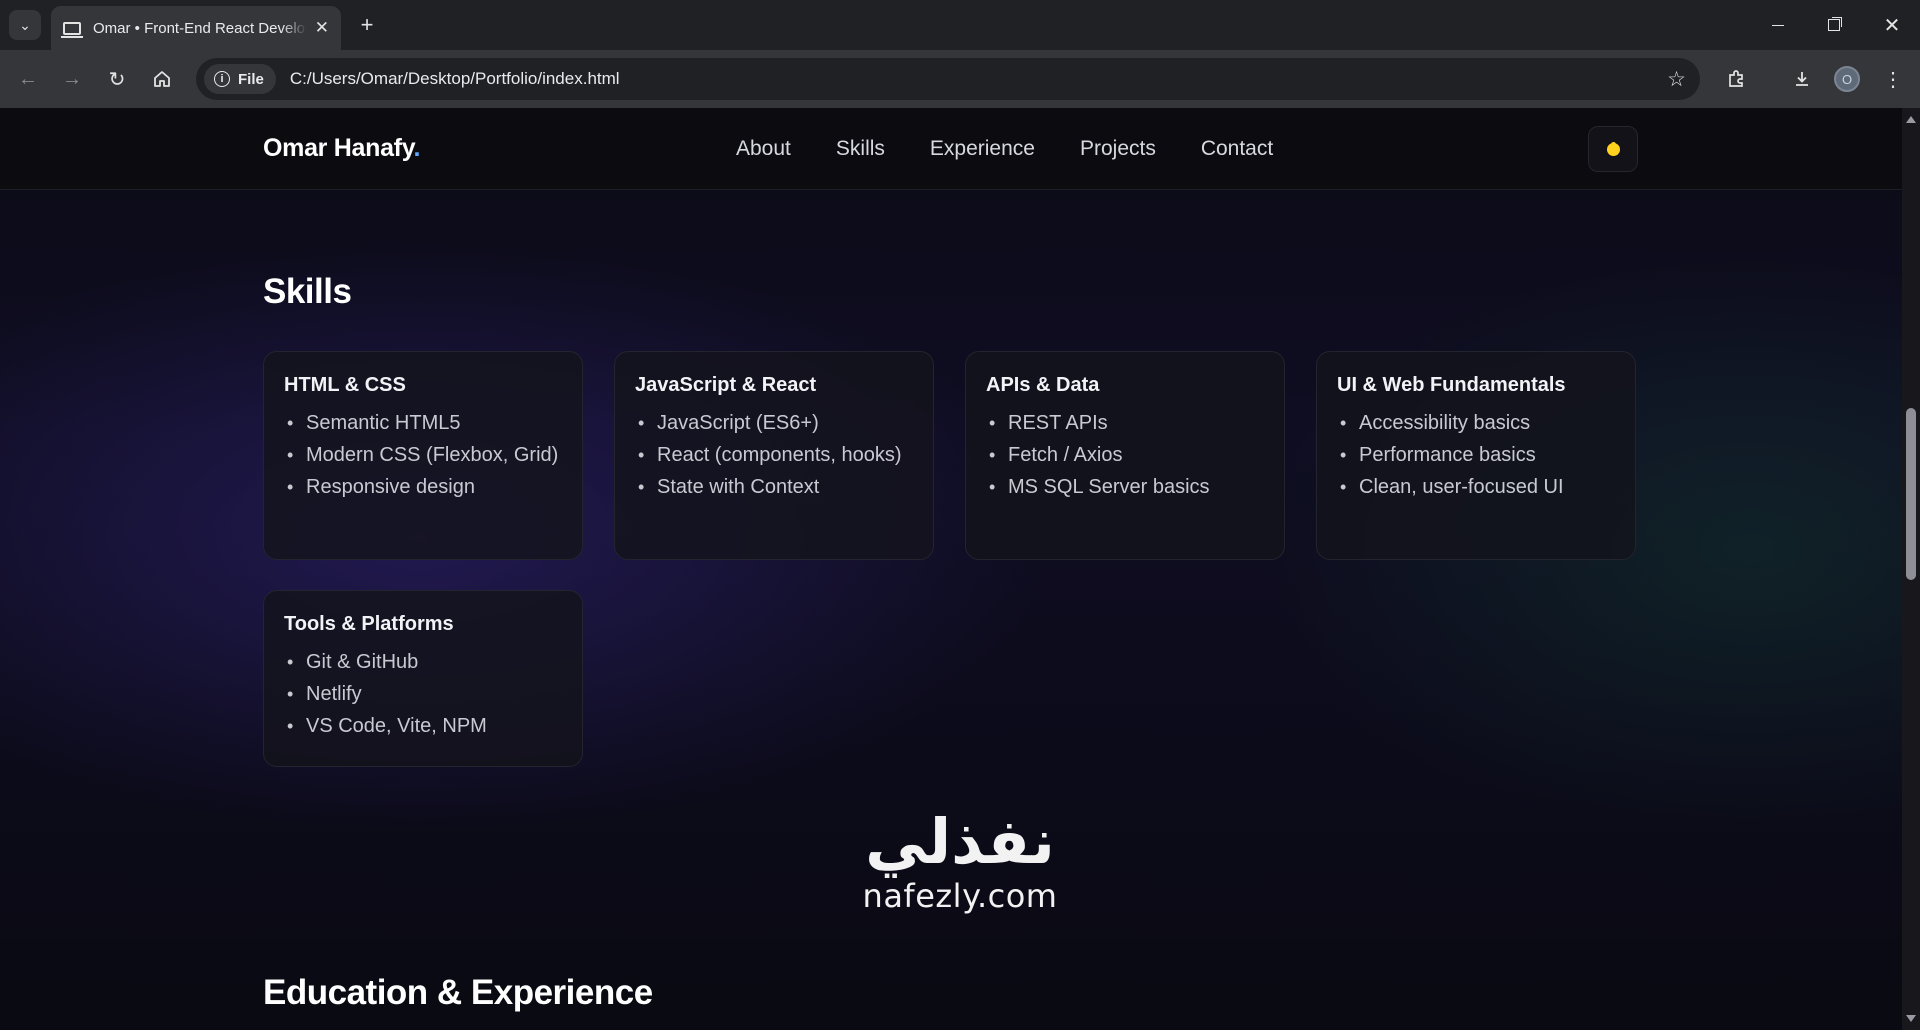 Image resolution: width=1920 pixels, height=1030 pixels. I want to click on skill-card-title: JavaScript & React, so click(726, 385).